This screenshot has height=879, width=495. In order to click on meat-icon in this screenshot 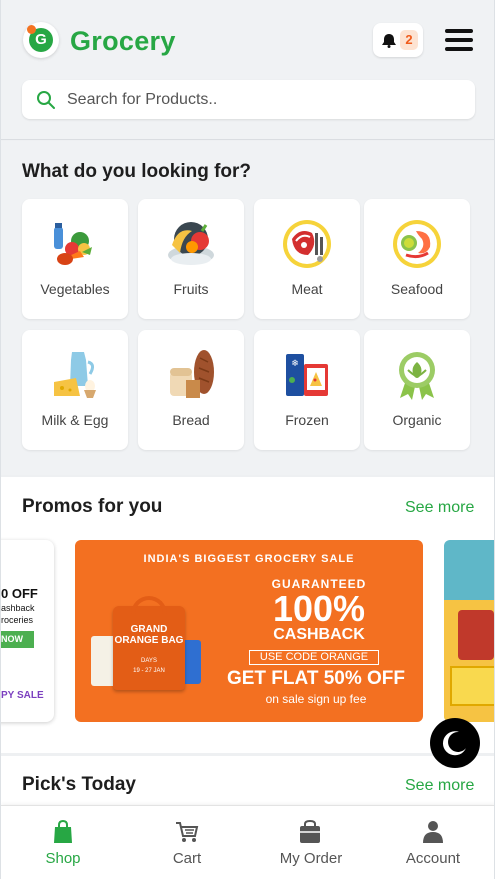, I will do `click(307, 244)`.